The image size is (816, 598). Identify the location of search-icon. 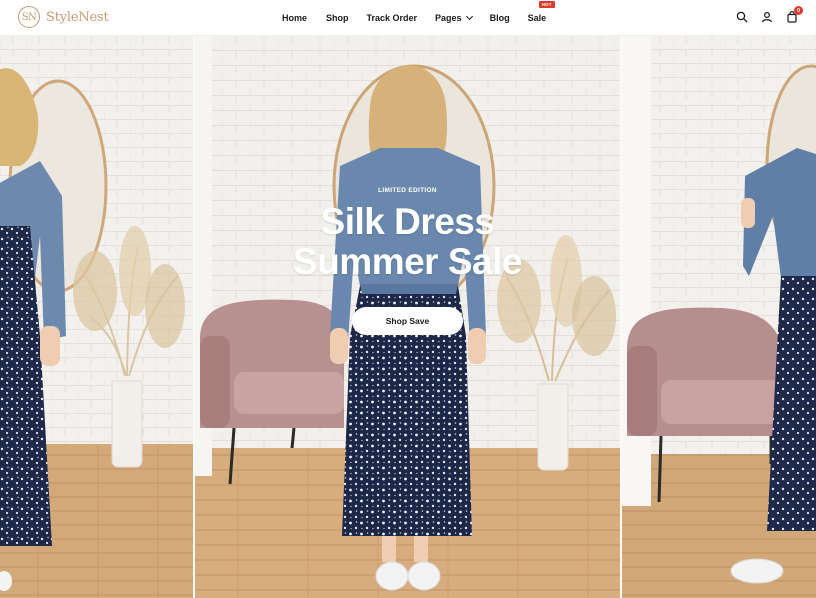
(742, 16).